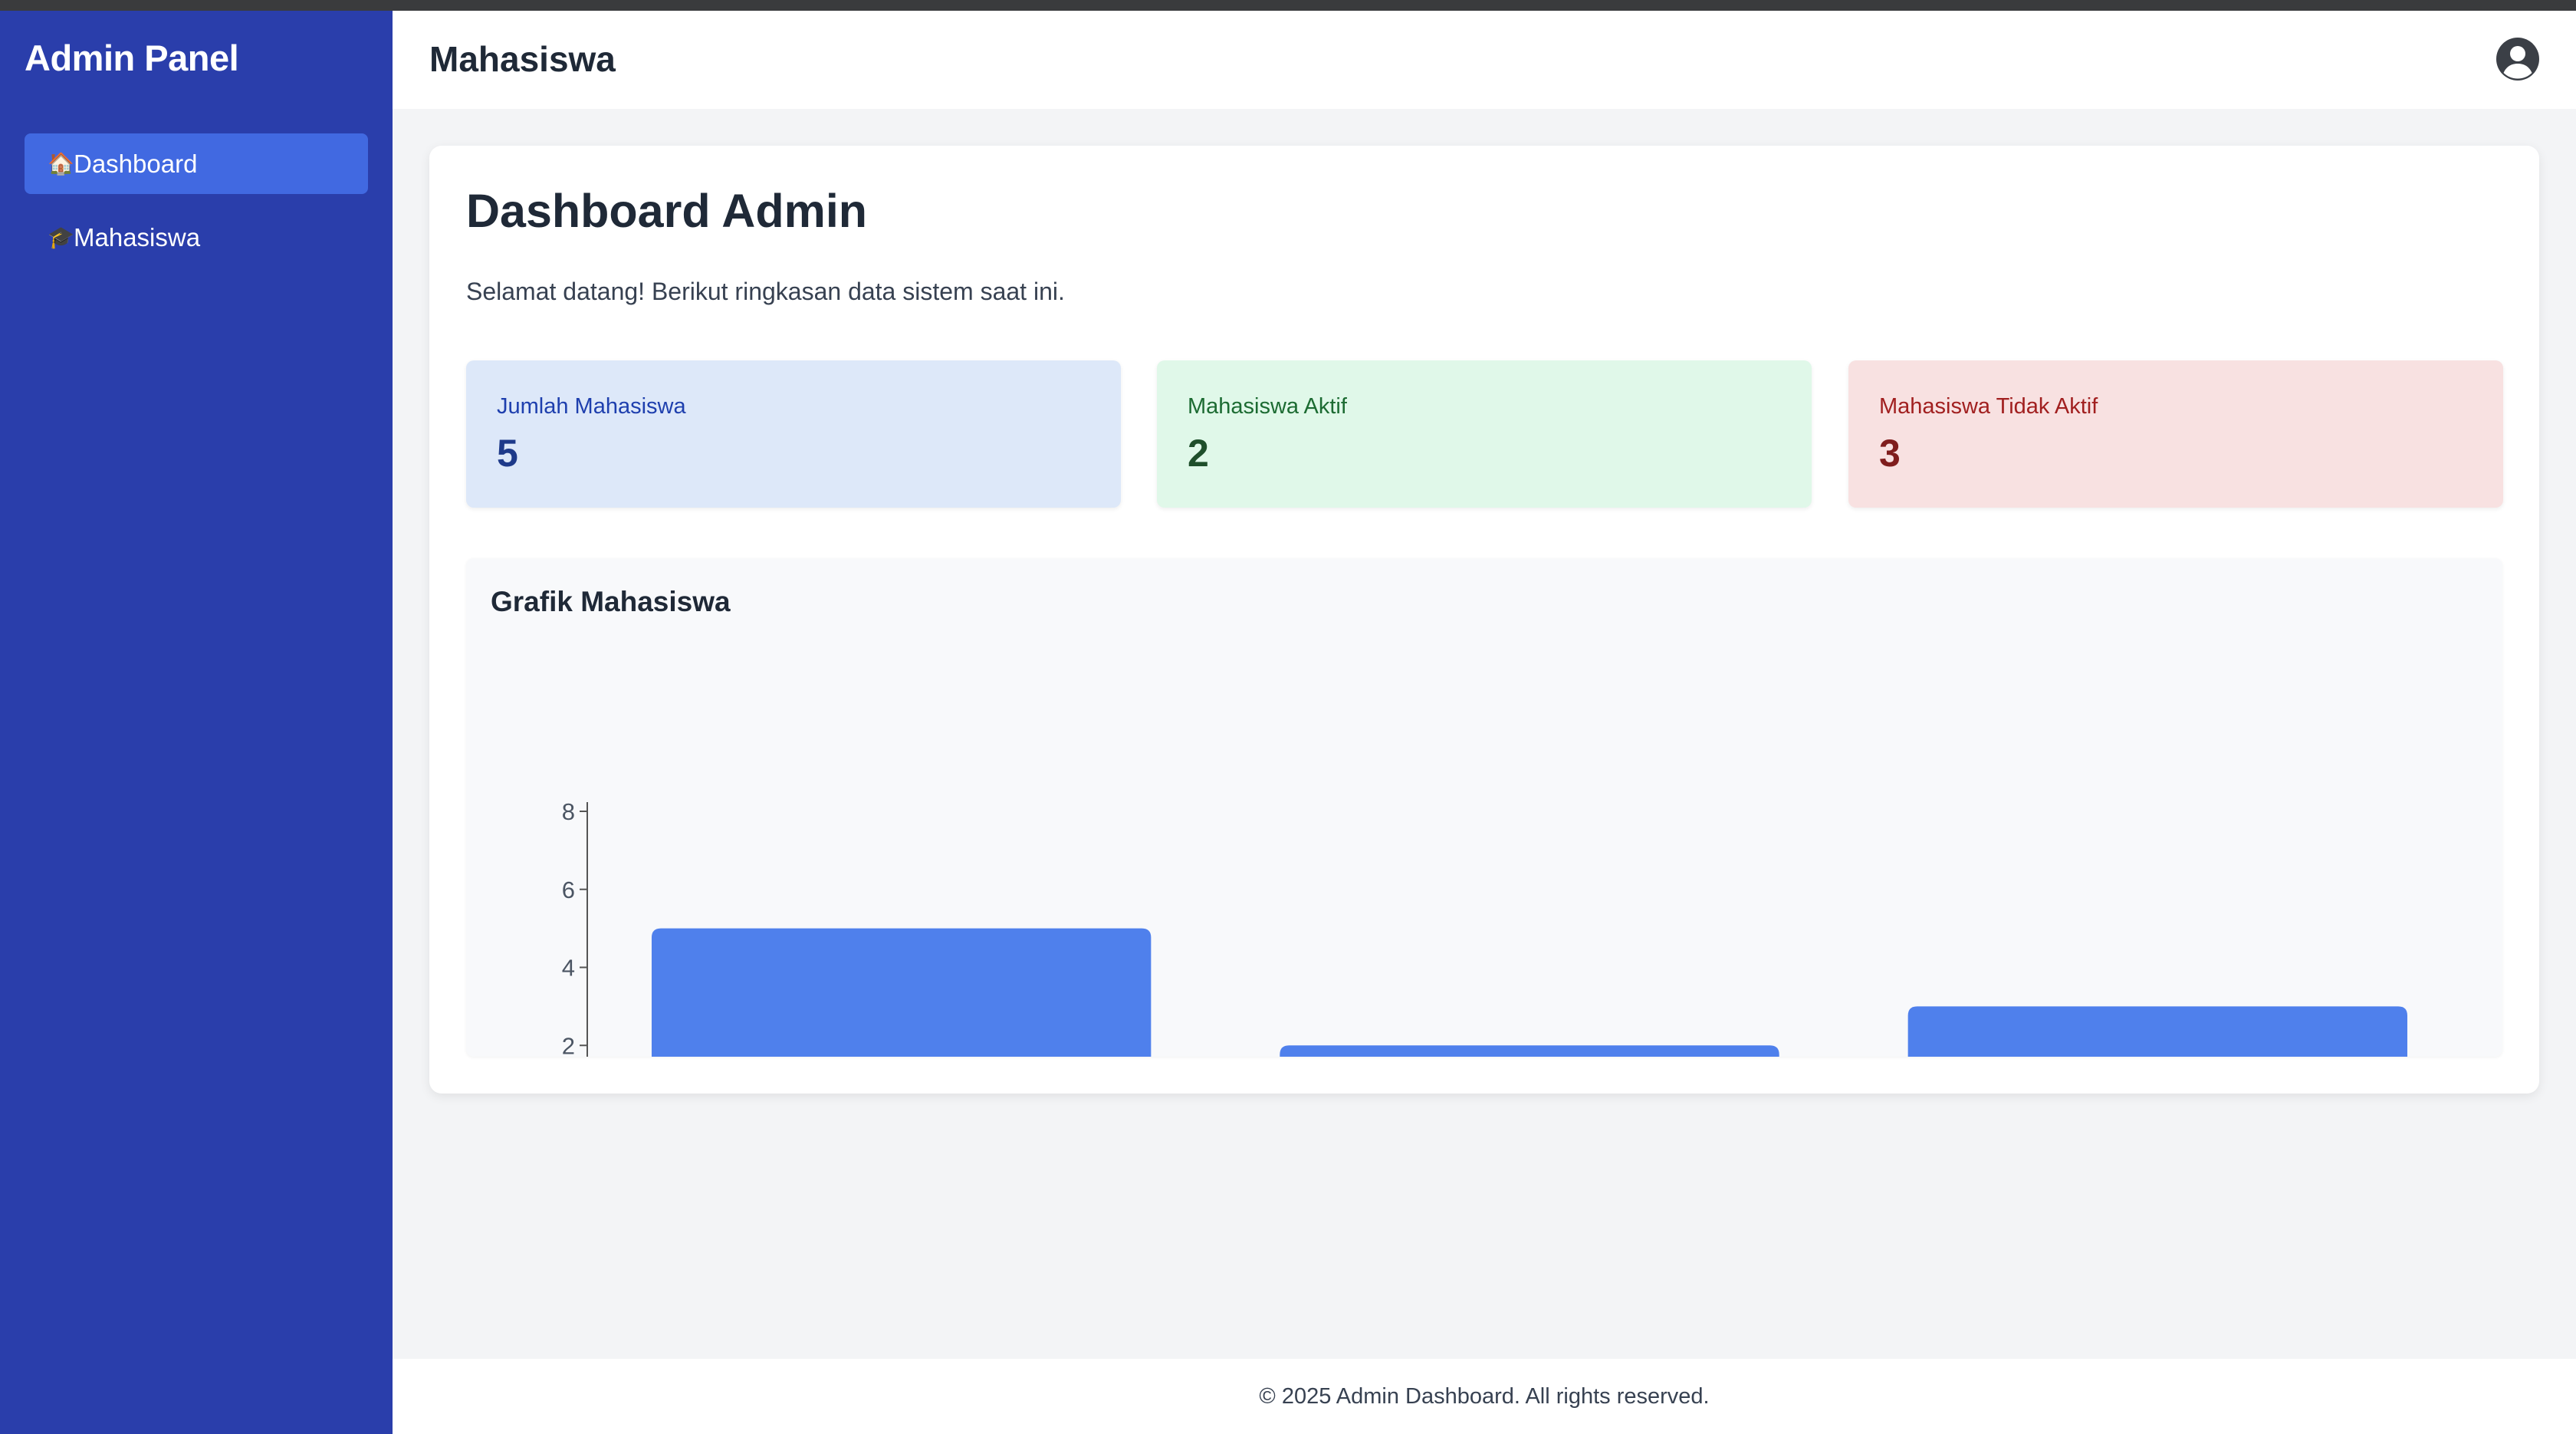 The width and height of the screenshot is (2576, 1434). Describe the element at coordinates (1288, 5) in the screenshot. I see `window-top-strip` at that location.